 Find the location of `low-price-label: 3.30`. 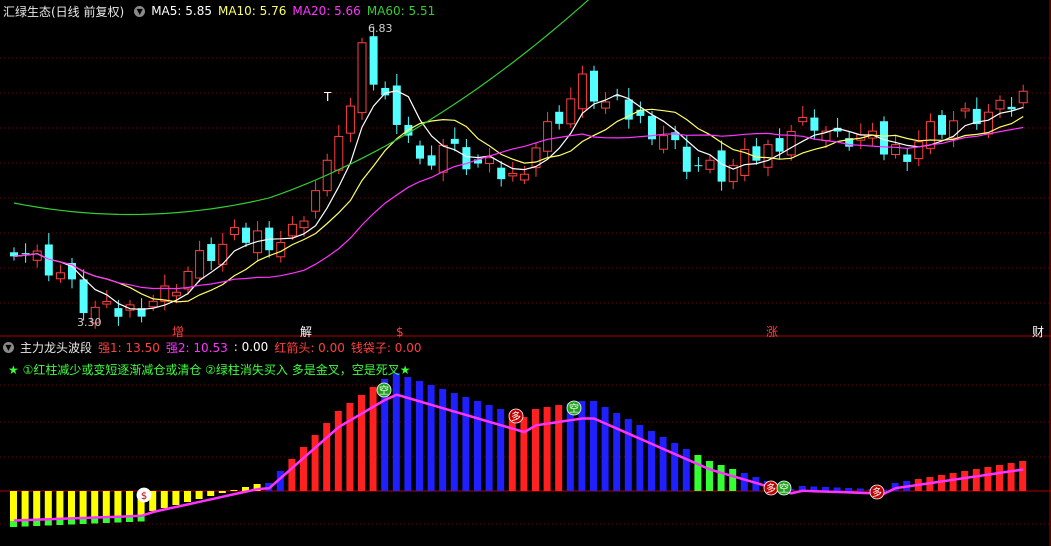

low-price-label: 3.30 is located at coordinates (89, 322).